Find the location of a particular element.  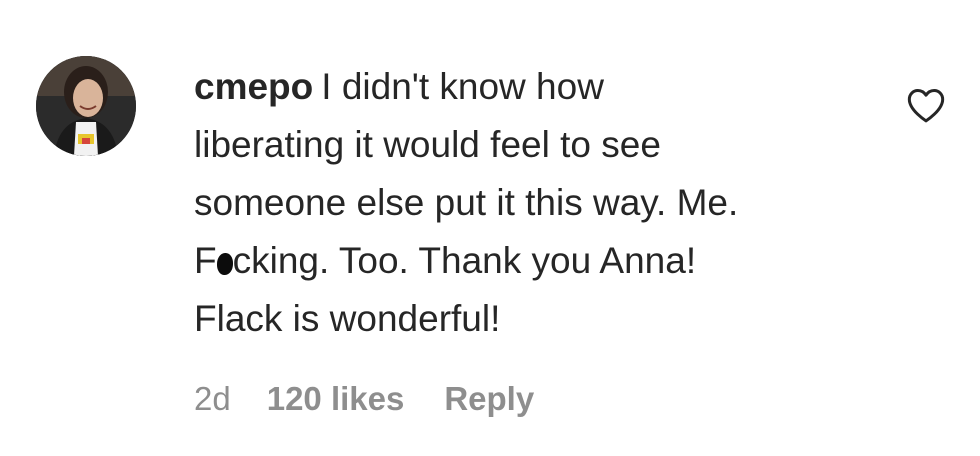

comment-text-line-5: Flack is wonderful! is located at coordinates (347, 318).